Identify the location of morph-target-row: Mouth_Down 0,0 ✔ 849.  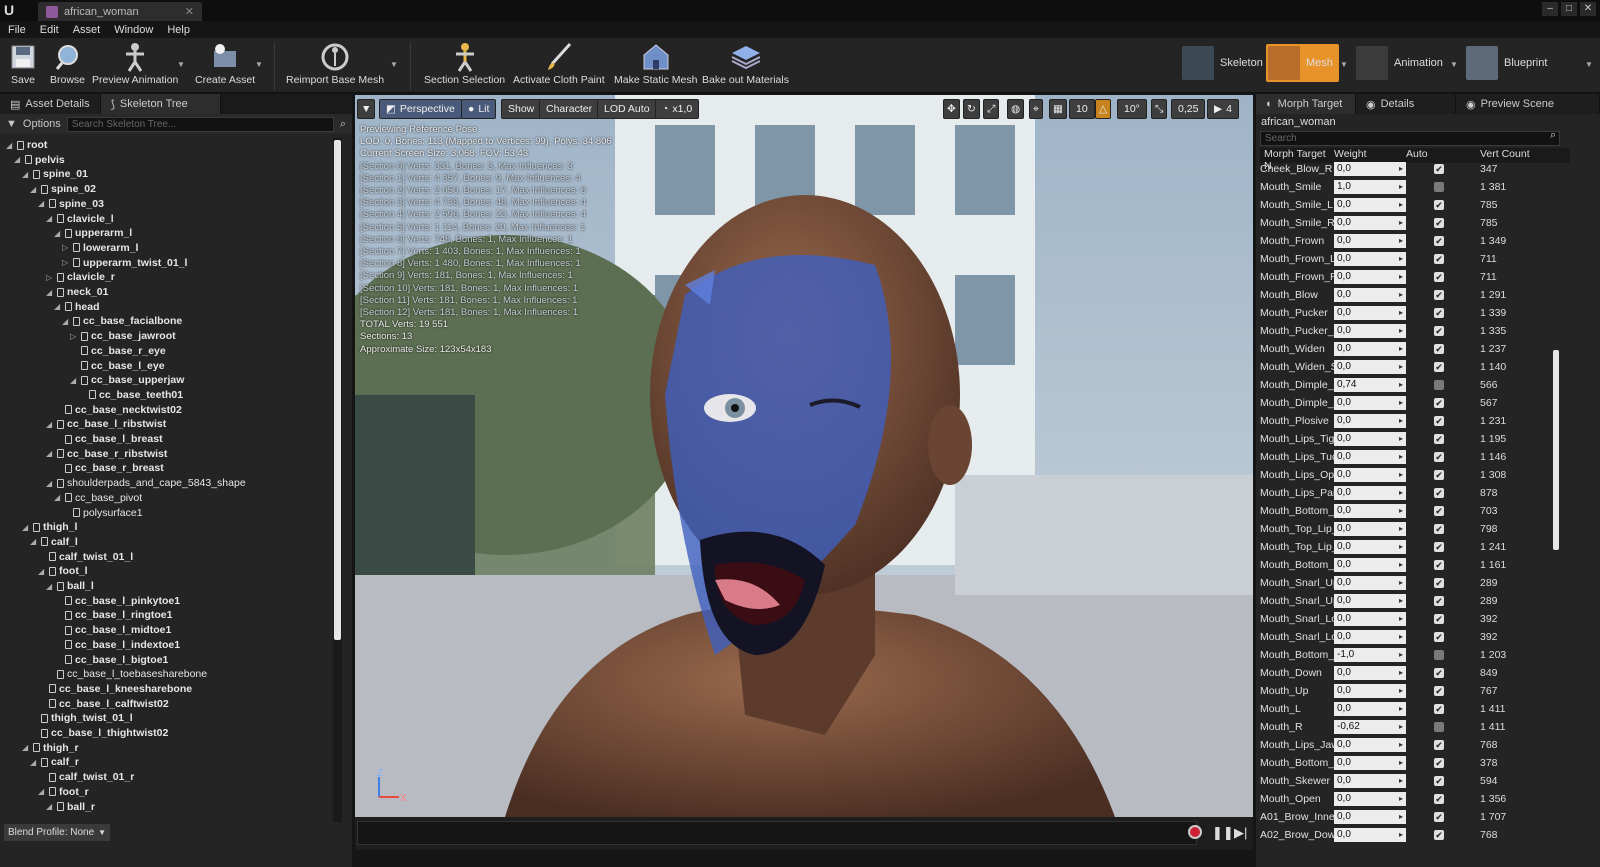
(1415, 673).